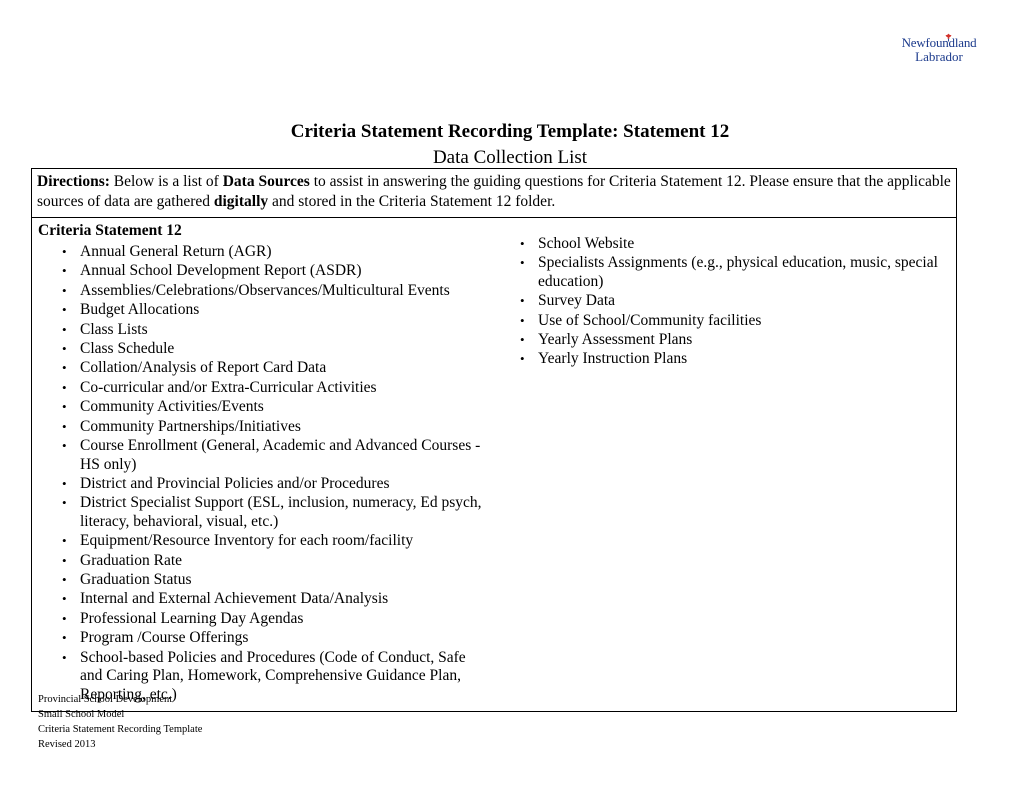  What do you see at coordinates (275, 349) in the screenshot?
I see `list-item: Class Schedule` at bounding box center [275, 349].